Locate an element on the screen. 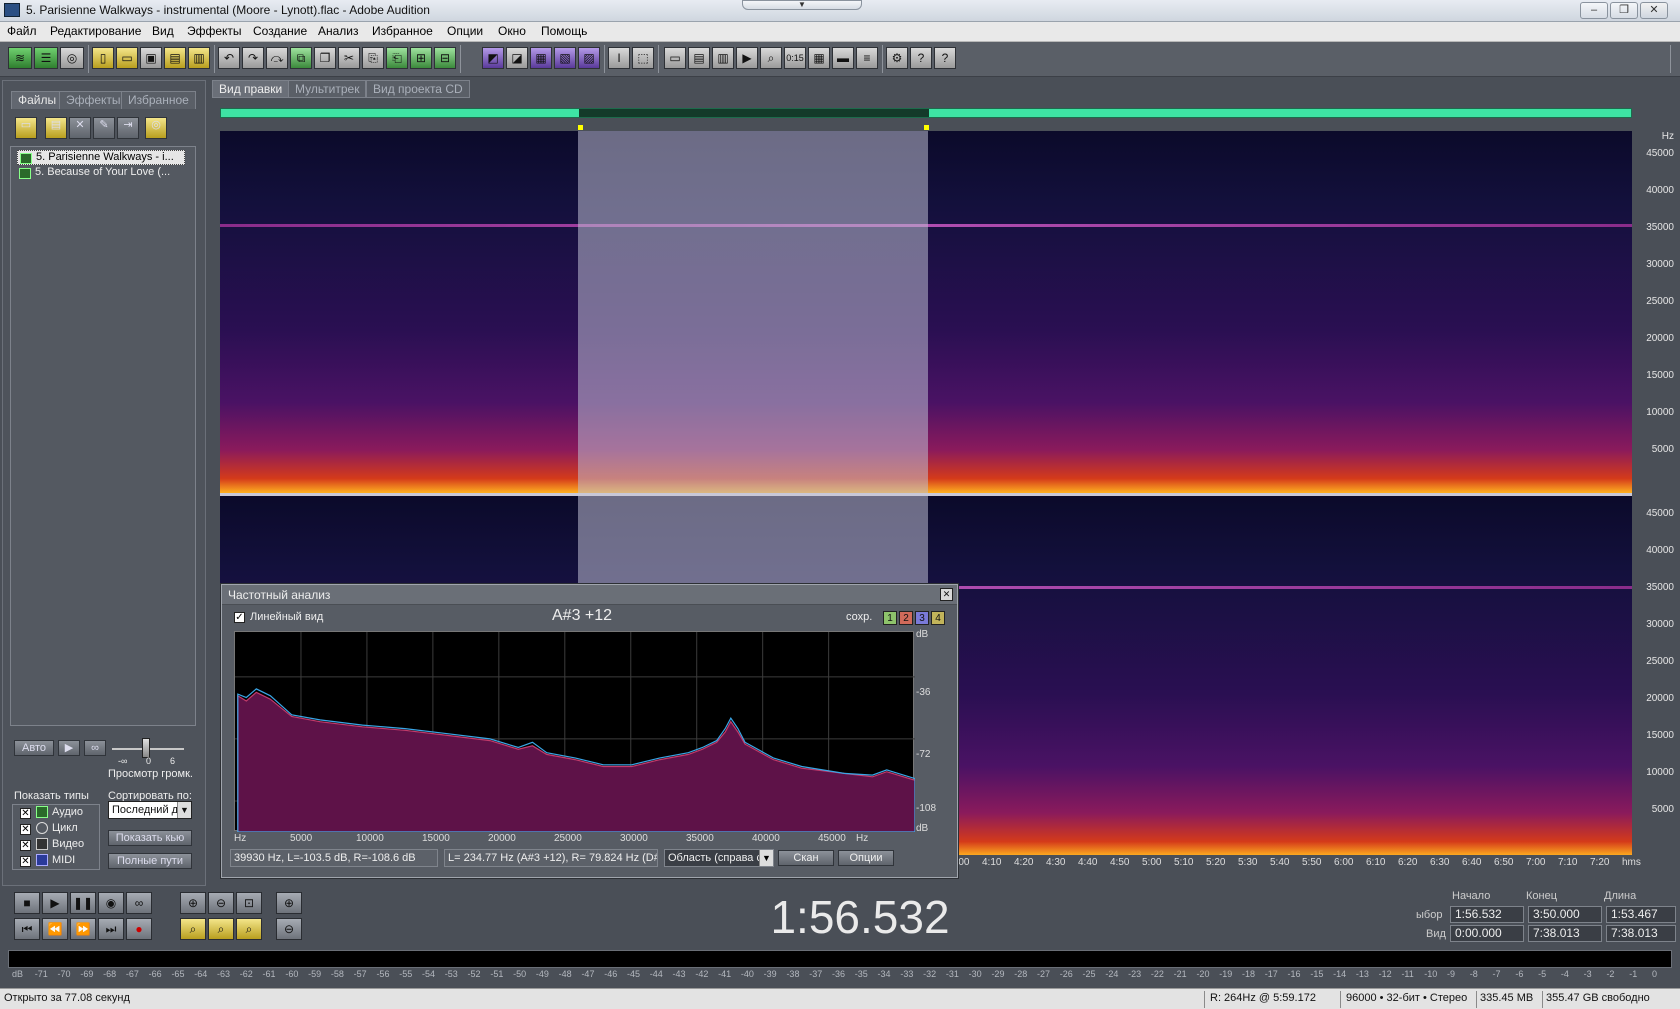  window-icon: ▭ is located at coordinates (675, 58).